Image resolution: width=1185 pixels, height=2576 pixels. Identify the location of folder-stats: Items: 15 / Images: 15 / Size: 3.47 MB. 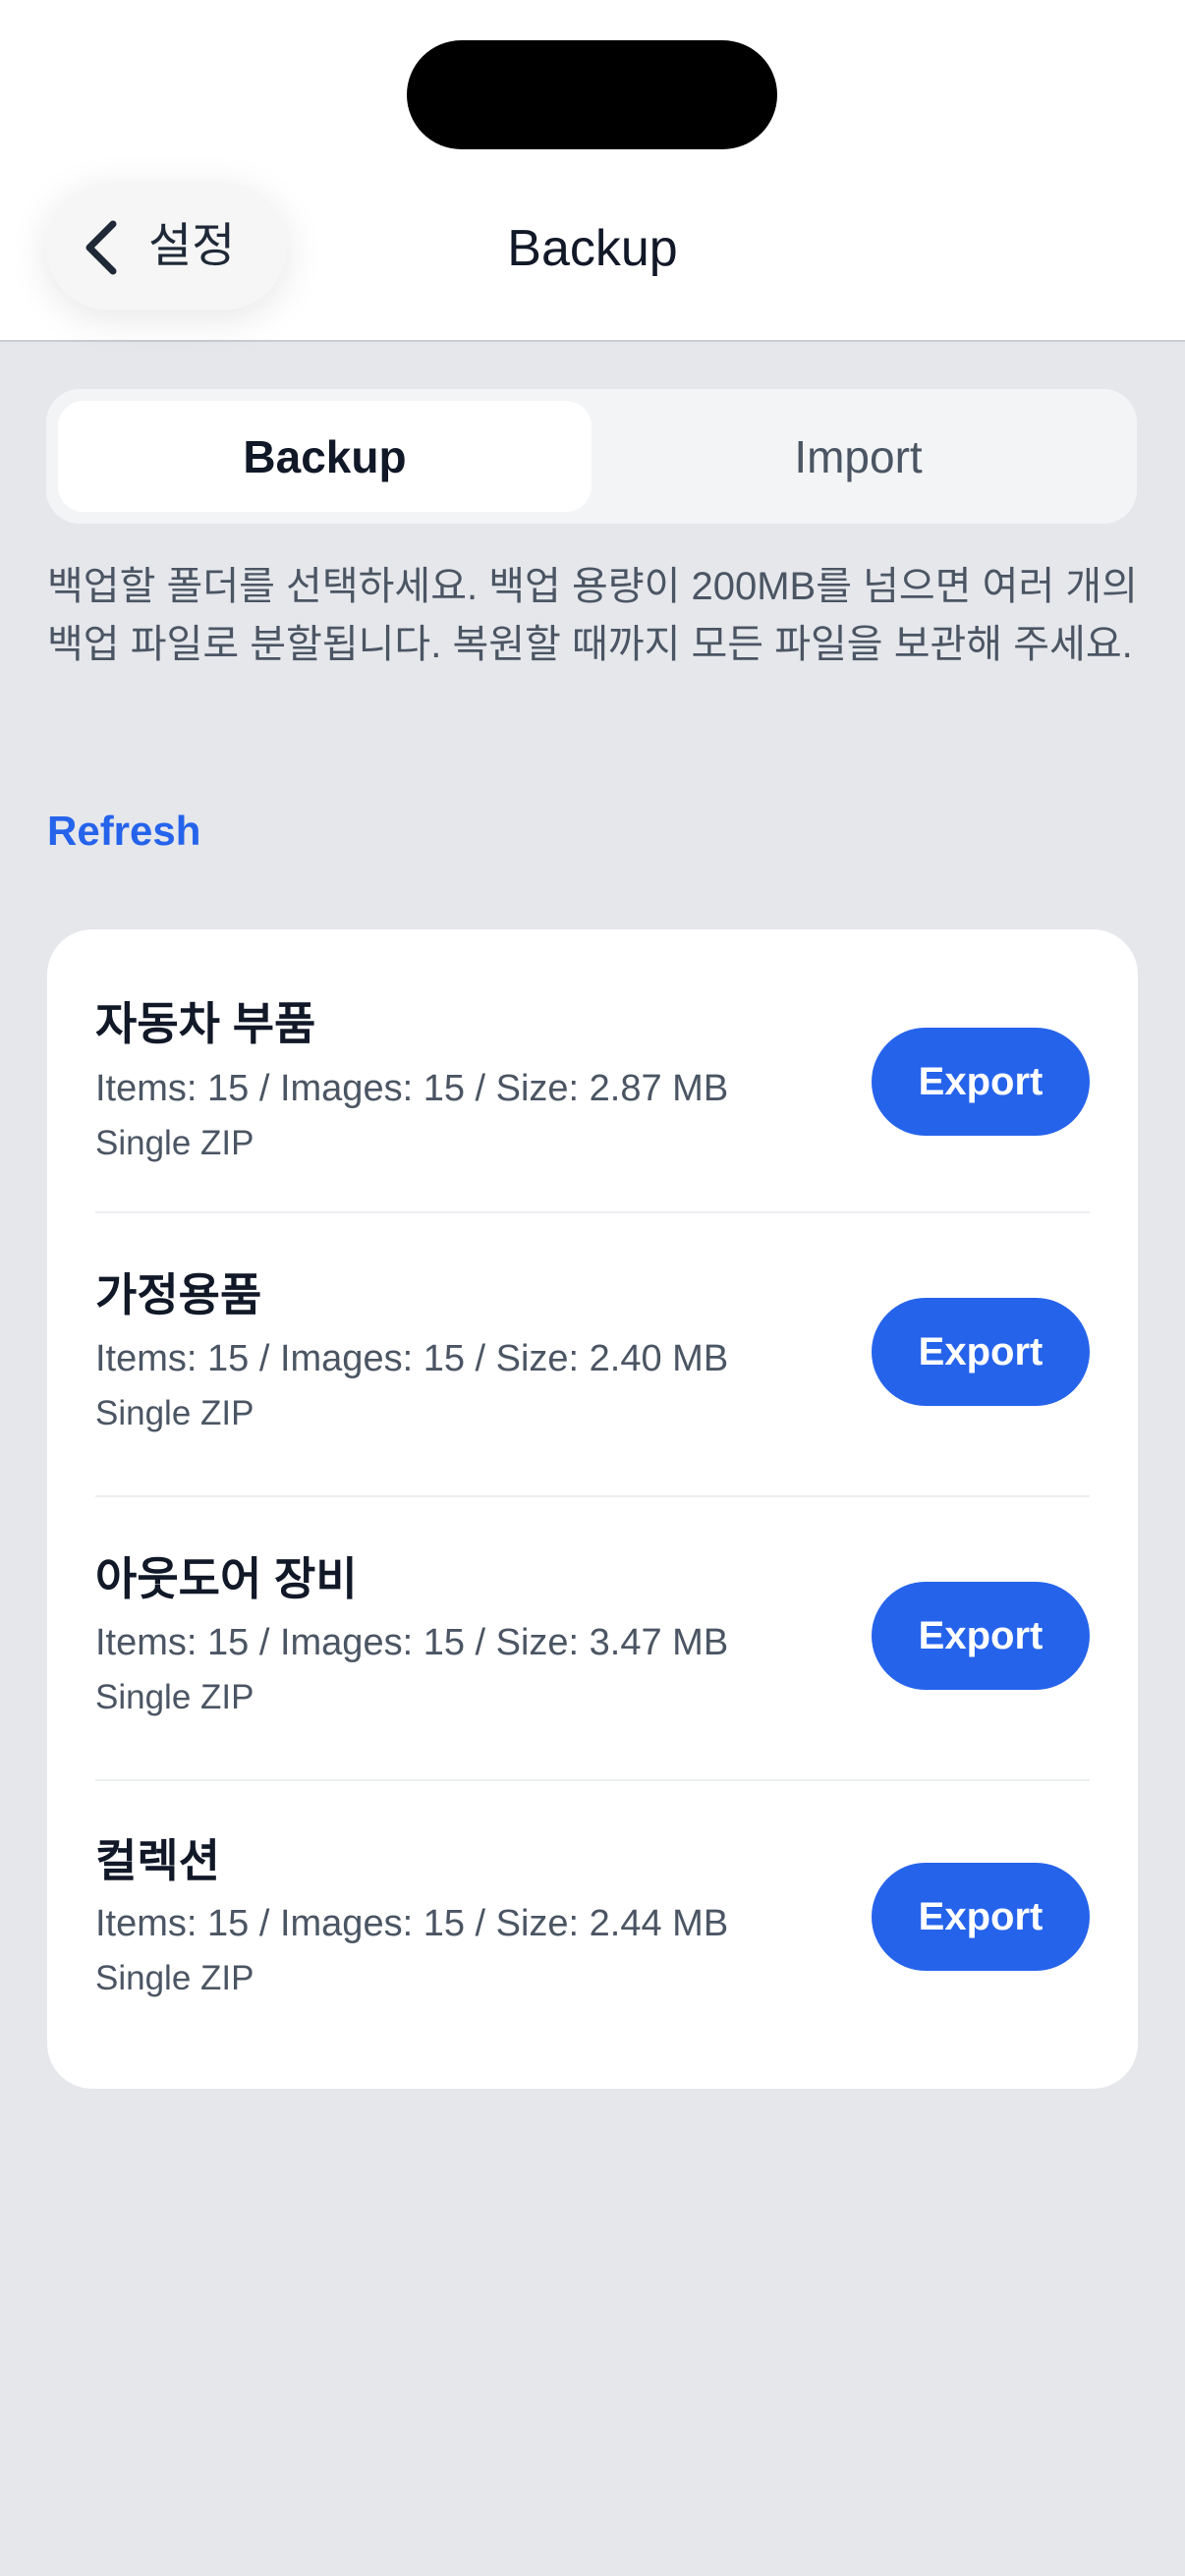
(412, 1642).